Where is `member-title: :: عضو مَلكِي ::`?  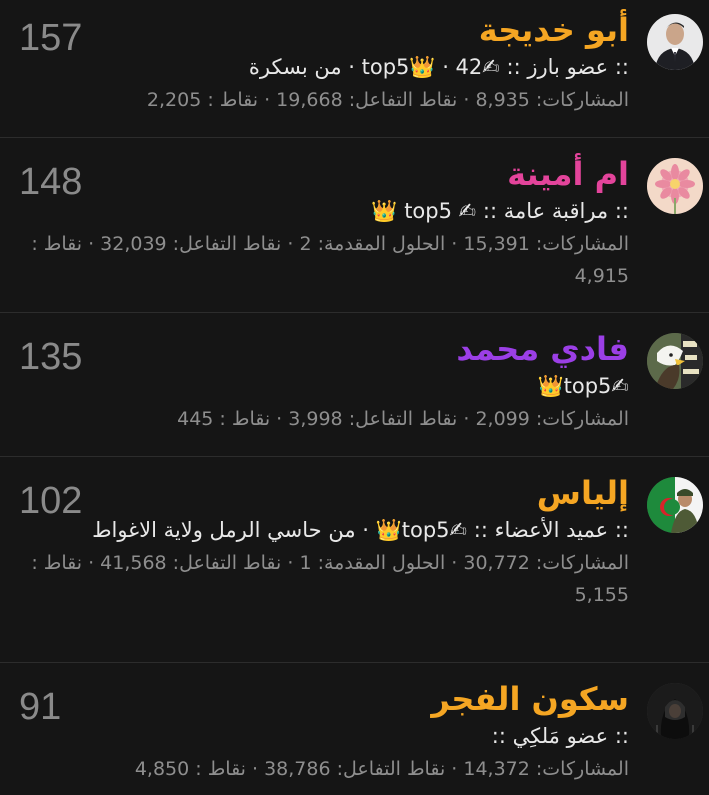 member-title: :: عضو مَلكِي :: is located at coordinates (560, 736).